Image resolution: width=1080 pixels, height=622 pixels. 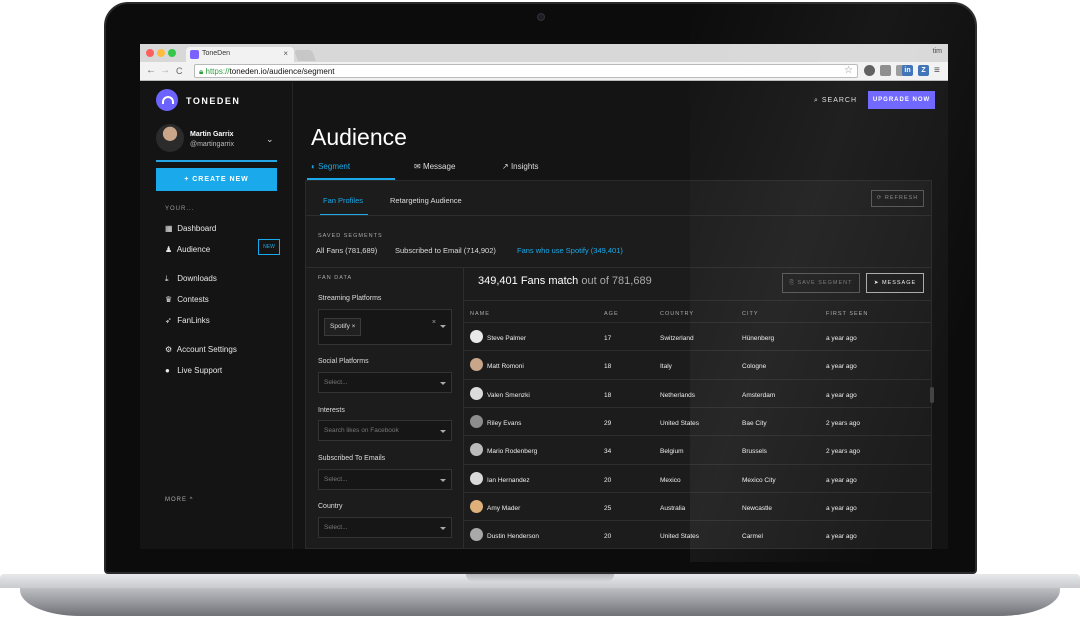 I want to click on scrollbar-thumb, so click(x=932, y=395).